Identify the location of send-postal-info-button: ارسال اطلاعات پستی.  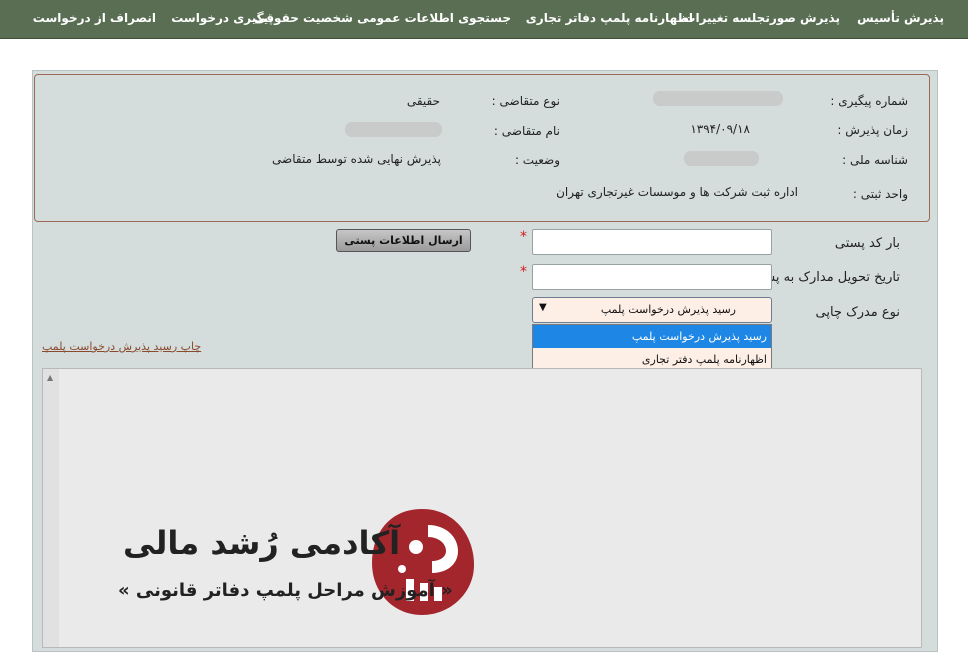
(403, 240).